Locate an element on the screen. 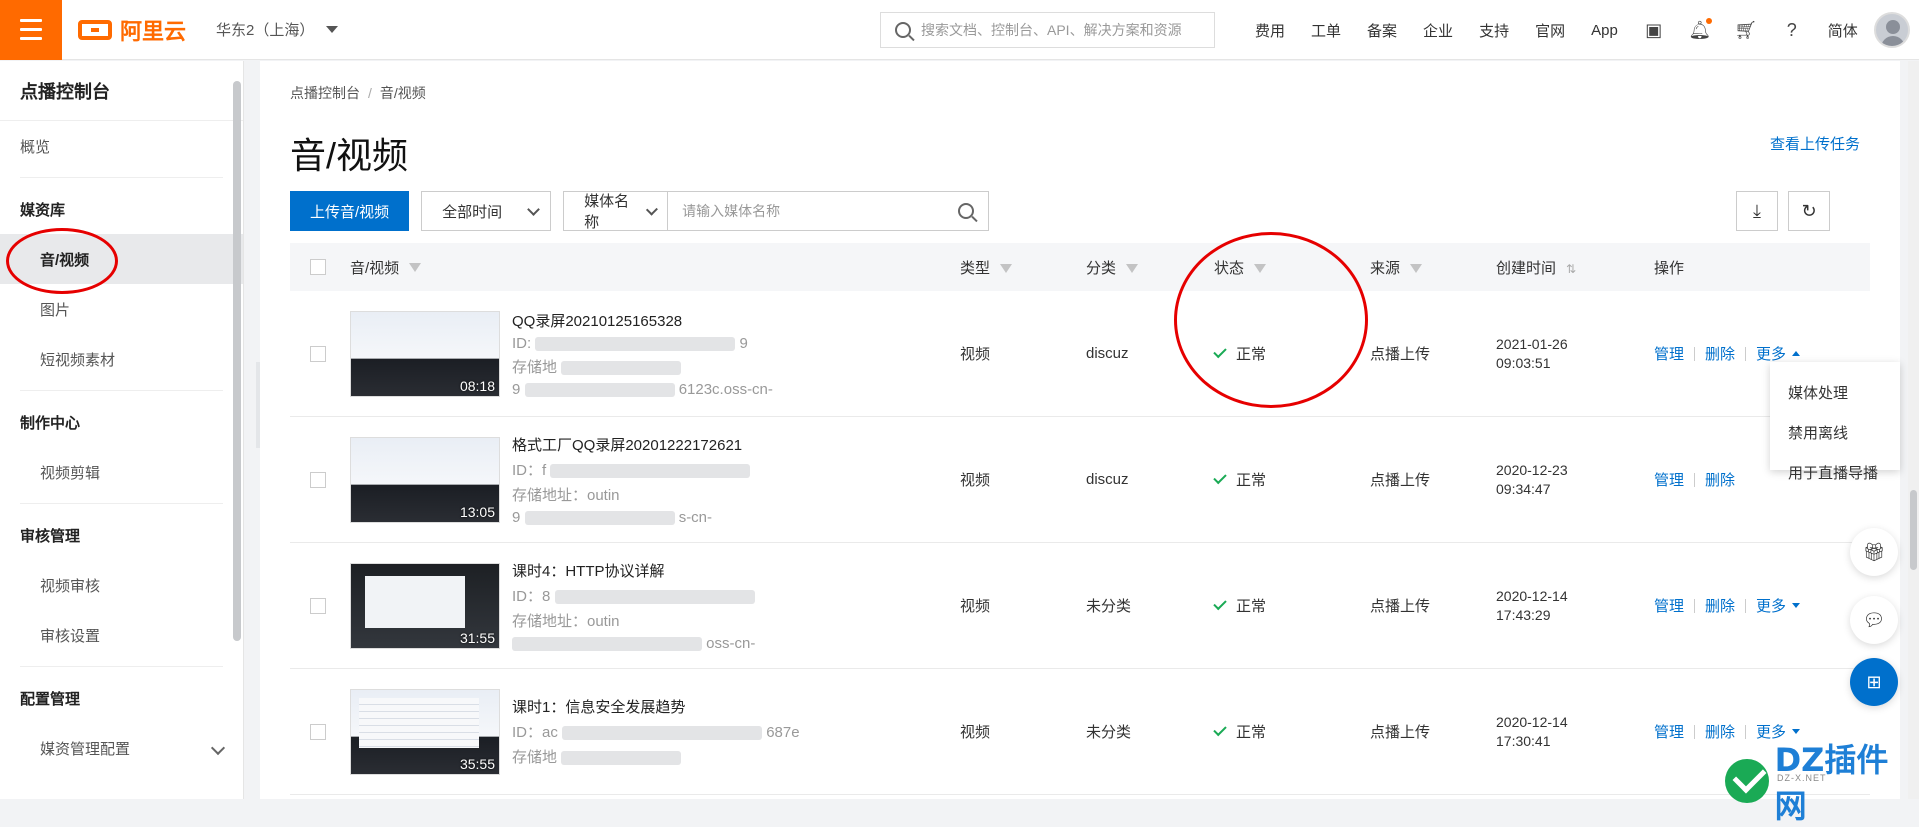 Image resolution: width=1919 pixels, height=827 pixels. menu-item-media-processing: 媒体处理 is located at coordinates (1835, 392).